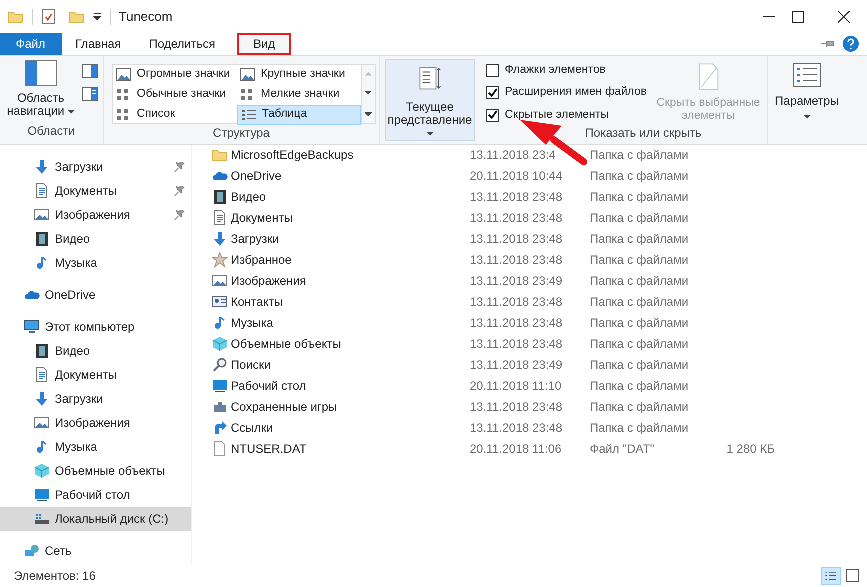 The height and width of the screenshot is (587, 867). What do you see at coordinates (90, 71) in the screenshot?
I see `preview-pane-icon` at bounding box center [90, 71].